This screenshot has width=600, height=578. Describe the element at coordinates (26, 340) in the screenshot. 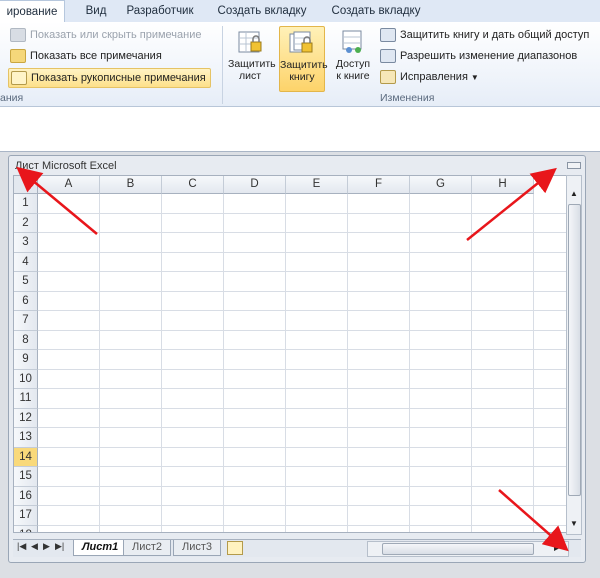

I see `row-header: 8` at that location.